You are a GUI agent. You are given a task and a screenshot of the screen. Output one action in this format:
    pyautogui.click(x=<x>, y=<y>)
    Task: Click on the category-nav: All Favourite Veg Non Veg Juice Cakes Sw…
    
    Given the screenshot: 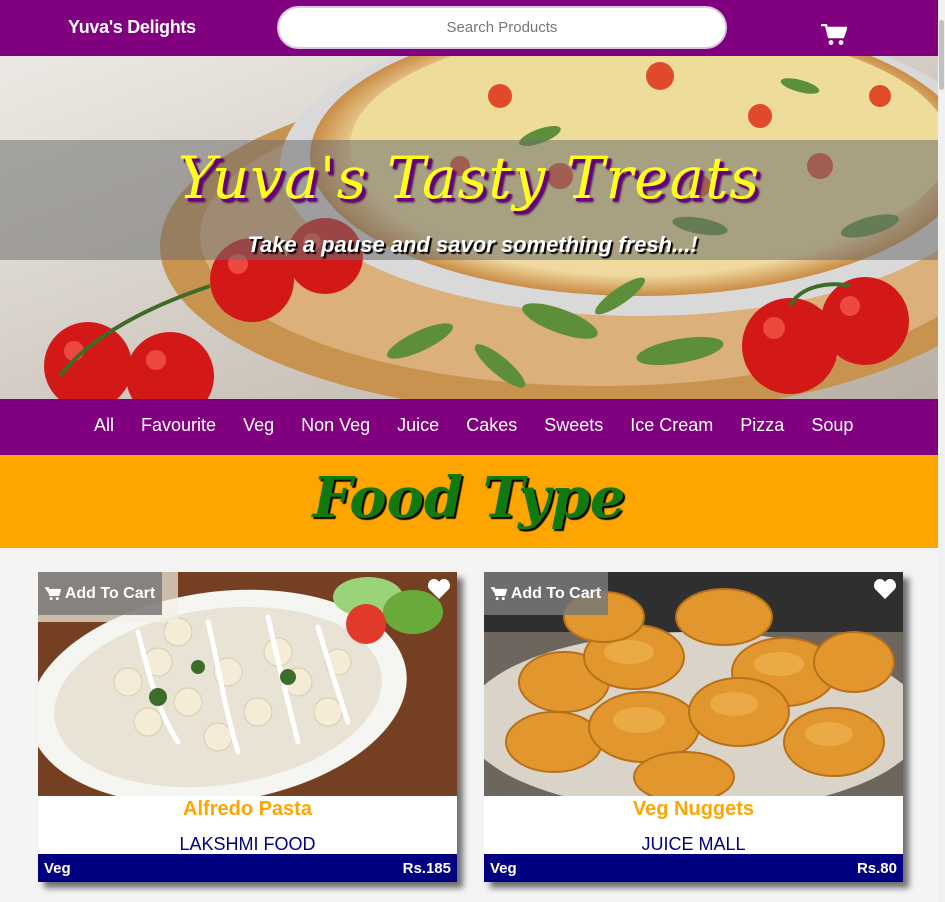 What is the action you would take?
    pyautogui.click(x=469, y=427)
    